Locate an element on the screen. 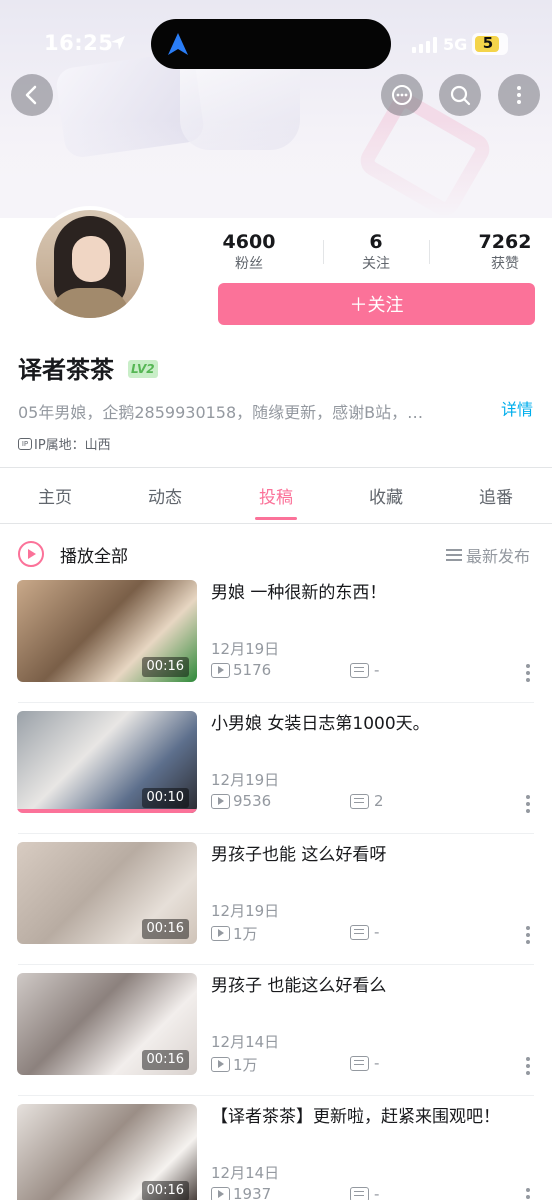  tab-dynamics: 动态 is located at coordinates (165, 495).